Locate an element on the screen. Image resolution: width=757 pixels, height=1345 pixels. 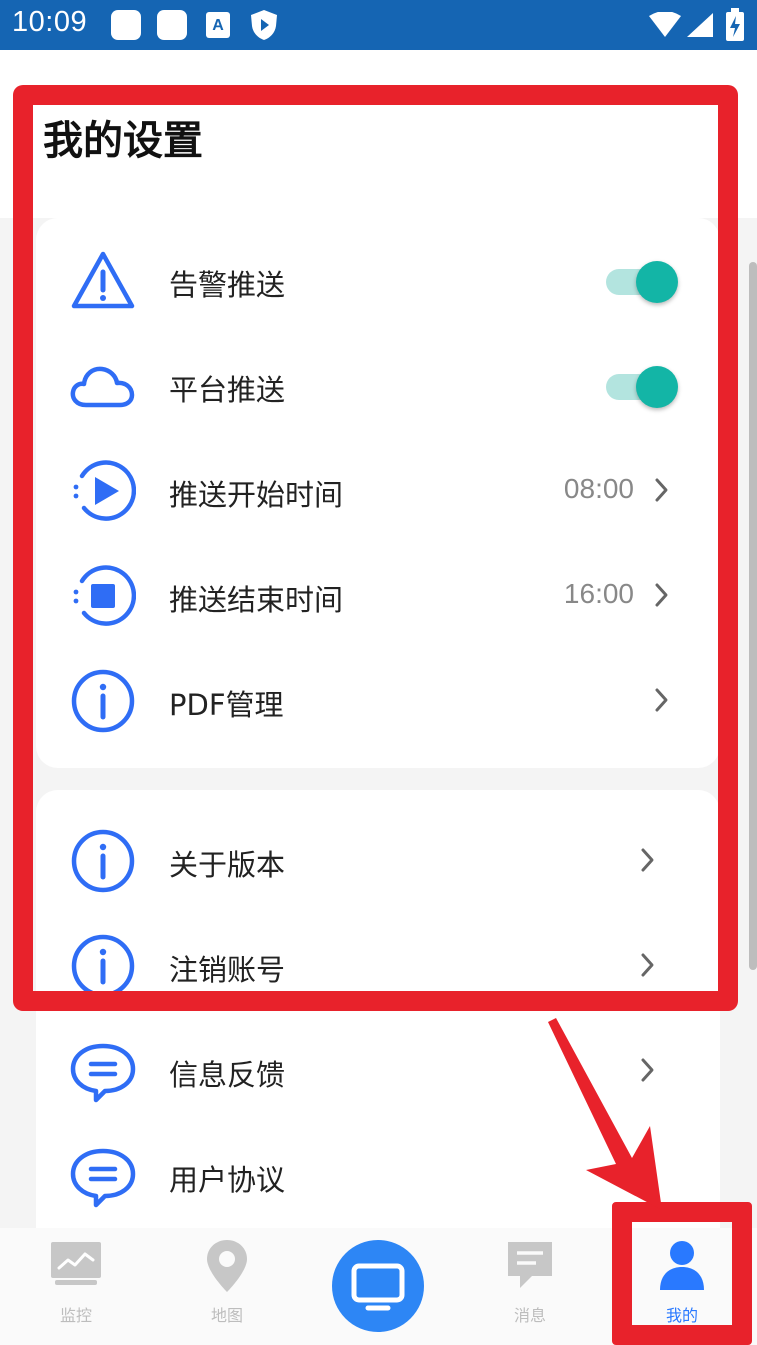
setting-label: PDF管理 is located at coordinates (226, 705).